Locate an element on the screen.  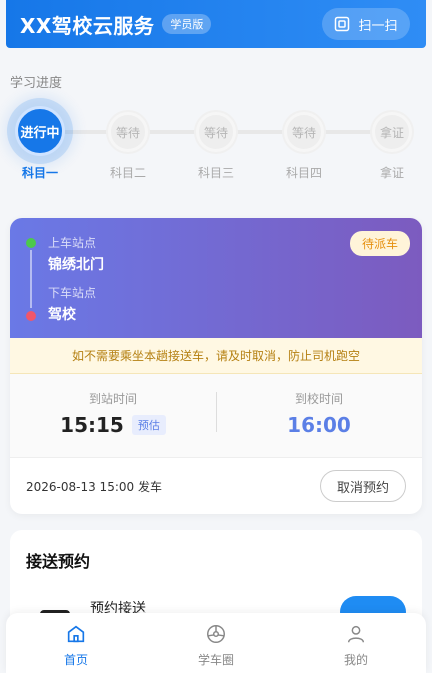
arrive-school-label: 到校时间 is located at coordinates (318, 399).